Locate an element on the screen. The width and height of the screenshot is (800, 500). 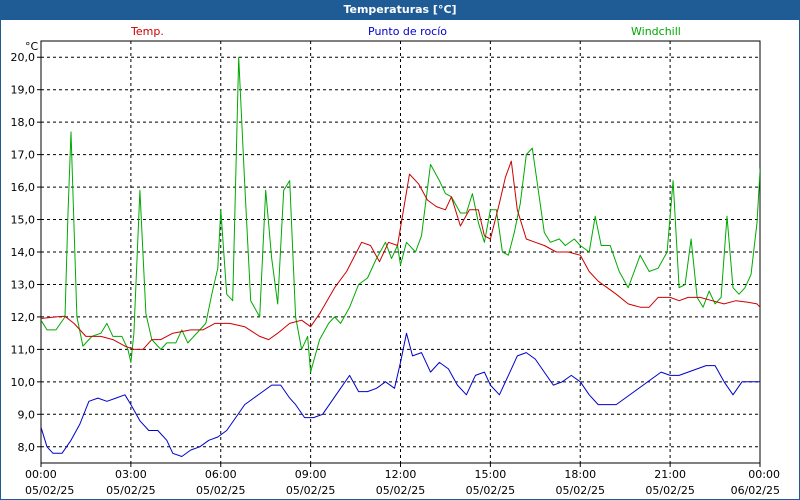
legend-windchill: Windchill is located at coordinates (656, 31).